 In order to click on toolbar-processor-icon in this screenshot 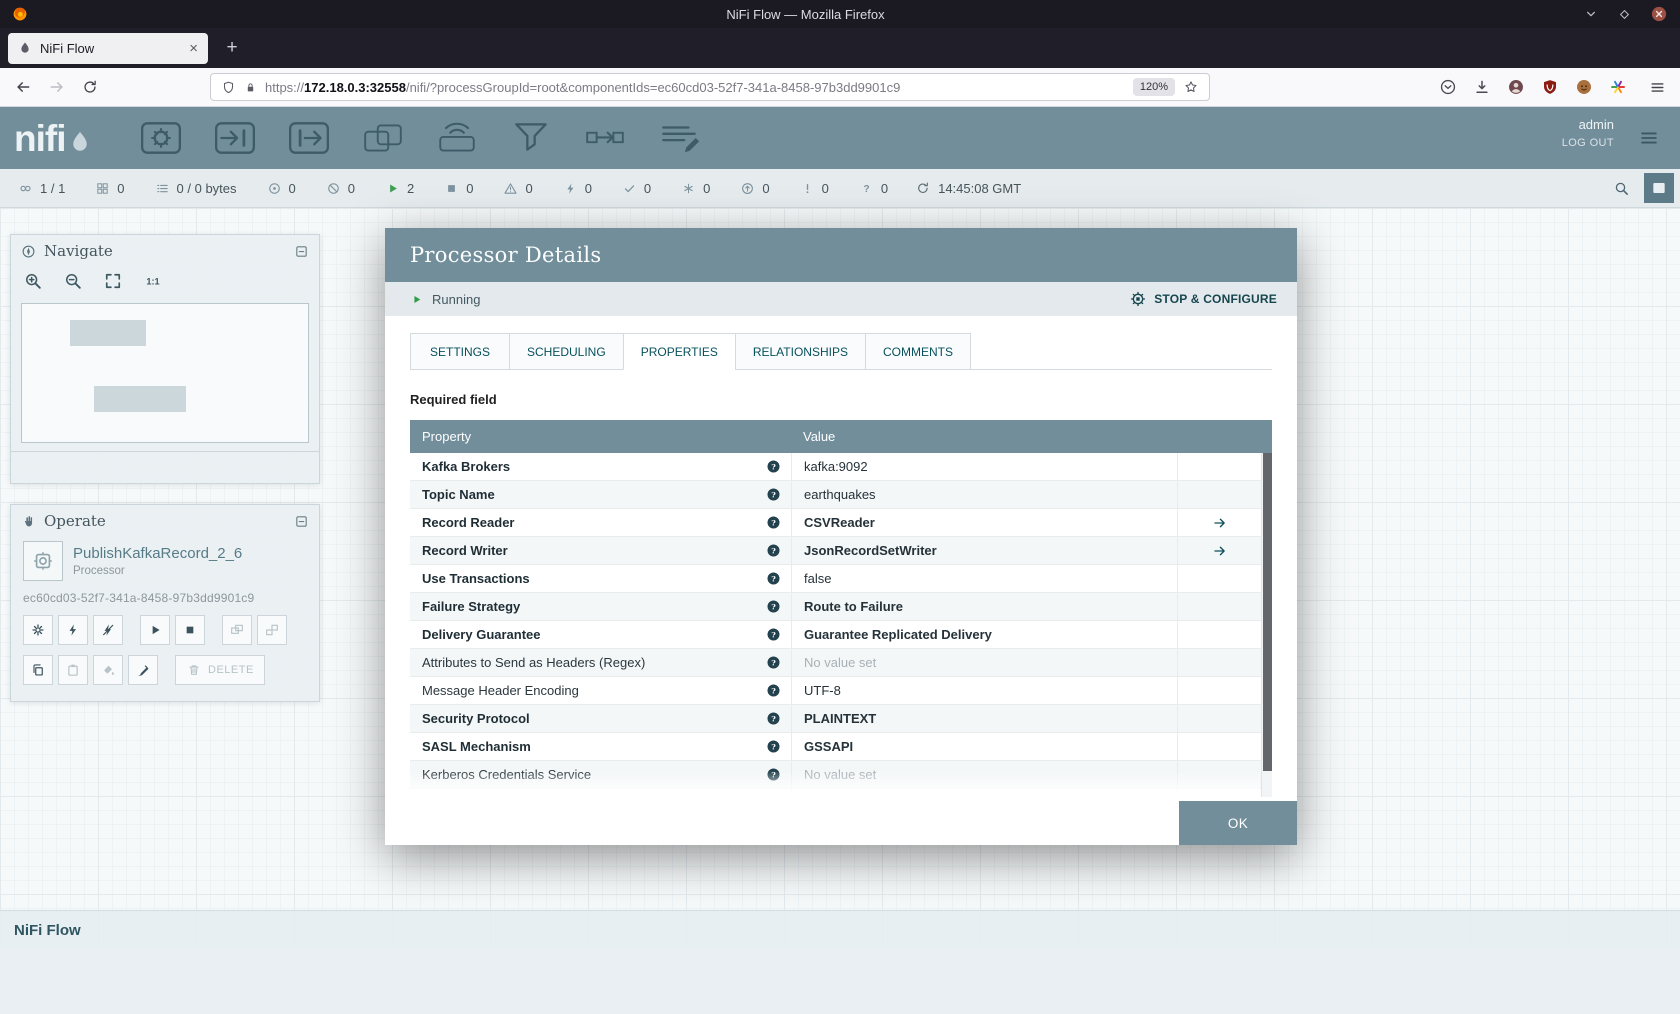, I will do `click(161, 138)`.